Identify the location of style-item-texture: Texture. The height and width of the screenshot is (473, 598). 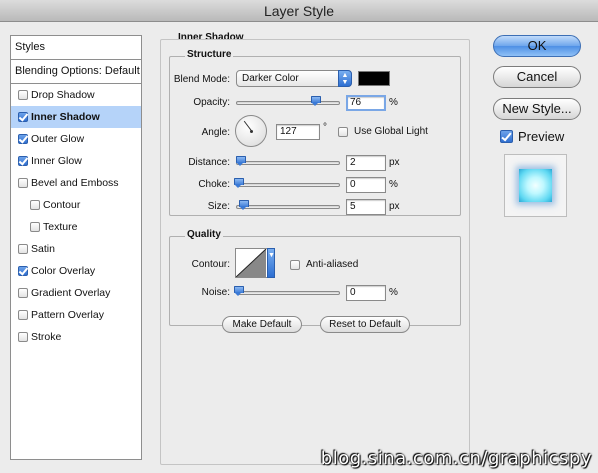
(76, 227).